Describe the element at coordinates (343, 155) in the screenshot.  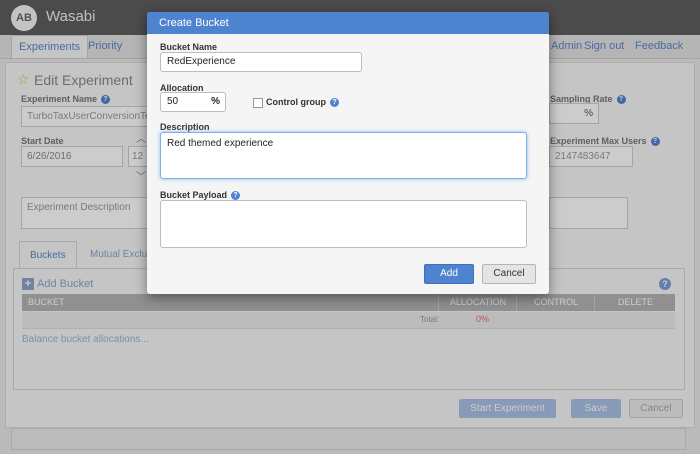
I see `description-textarea: Red themed experience` at that location.